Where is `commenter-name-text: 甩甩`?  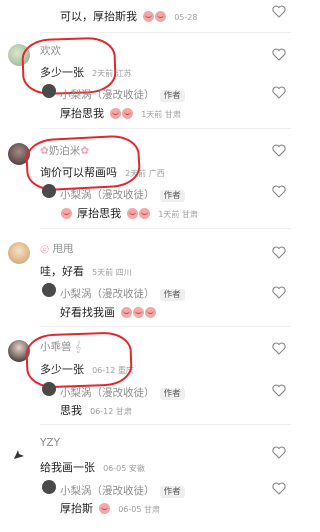
commenter-name-text: 甩甩 is located at coordinates (63, 249).